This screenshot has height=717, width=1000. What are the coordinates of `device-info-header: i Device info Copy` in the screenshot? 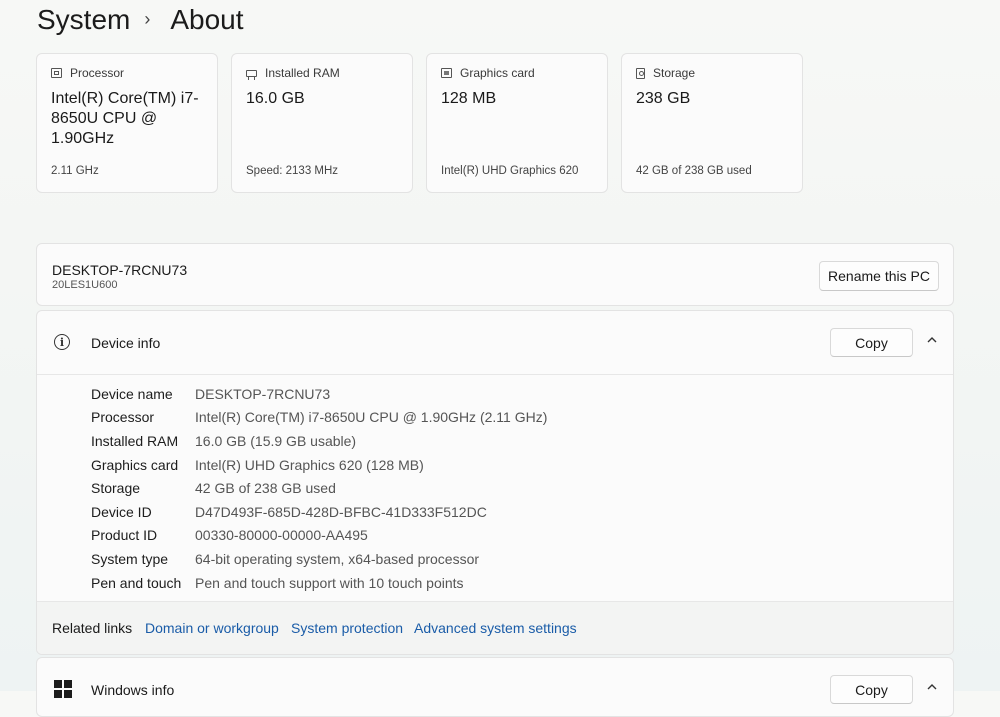 It's located at (495, 343).